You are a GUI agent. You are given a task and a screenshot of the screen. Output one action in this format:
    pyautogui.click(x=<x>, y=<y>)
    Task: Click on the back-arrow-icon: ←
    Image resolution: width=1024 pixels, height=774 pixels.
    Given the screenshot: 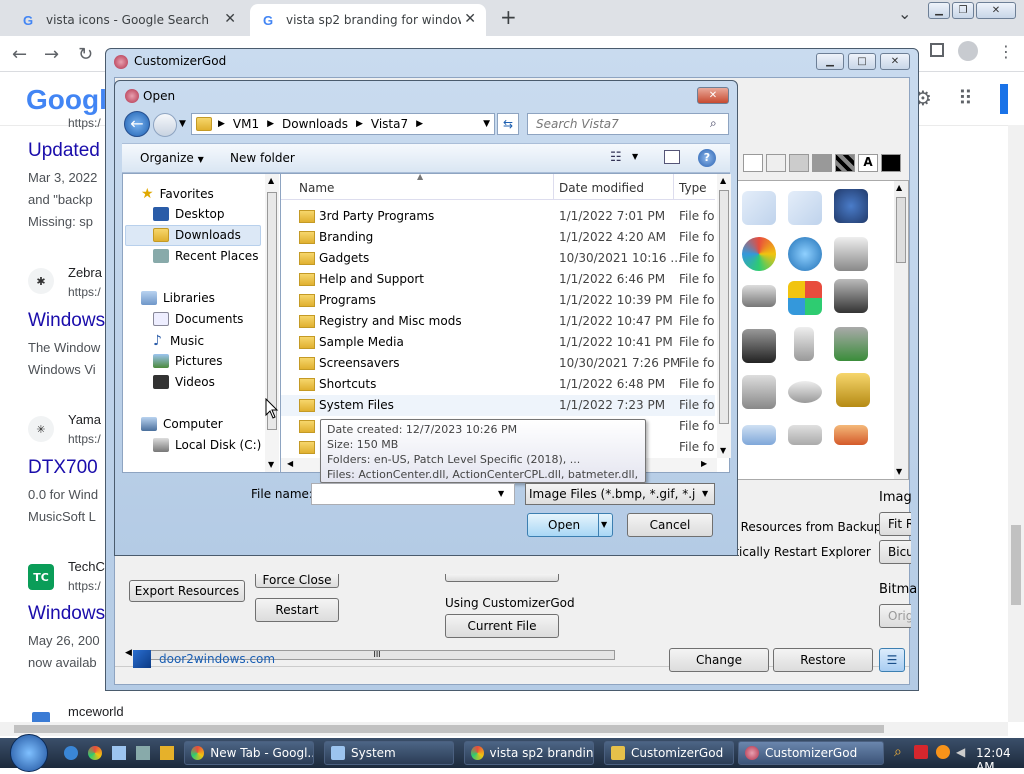 What is the action you would take?
    pyautogui.click(x=137, y=124)
    